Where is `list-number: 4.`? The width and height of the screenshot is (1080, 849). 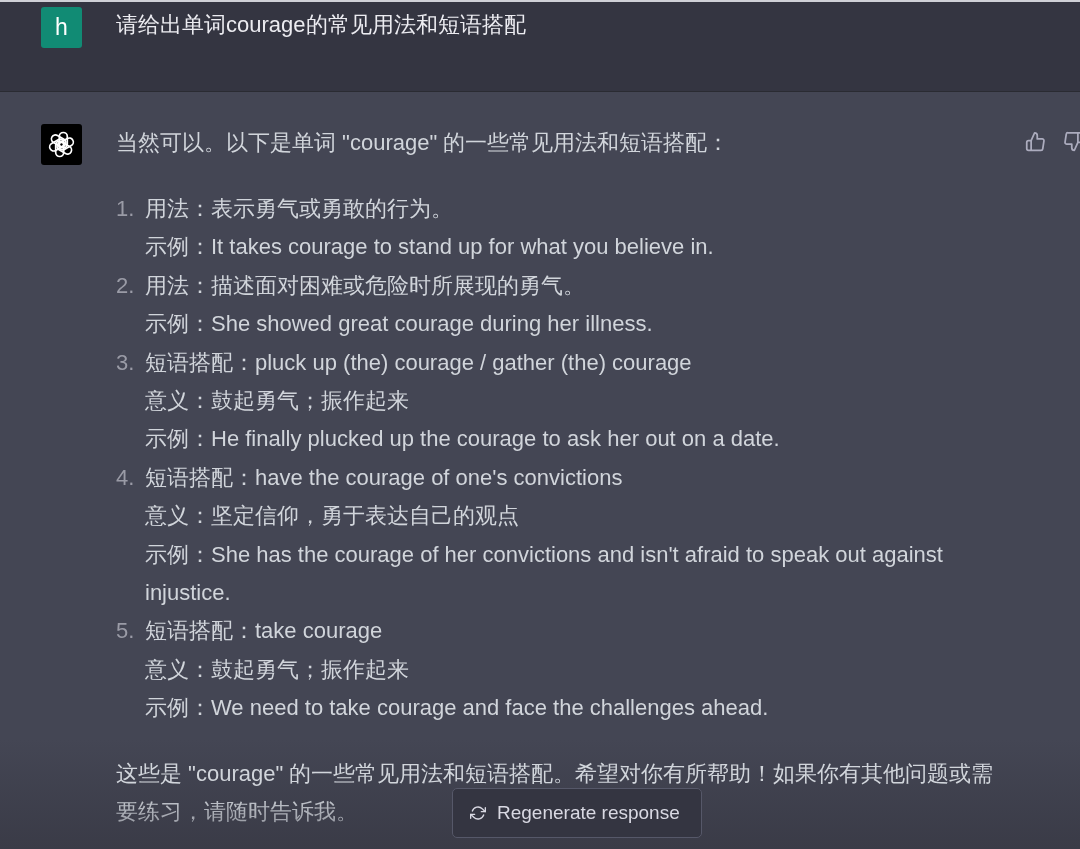 list-number: 4. is located at coordinates (125, 477).